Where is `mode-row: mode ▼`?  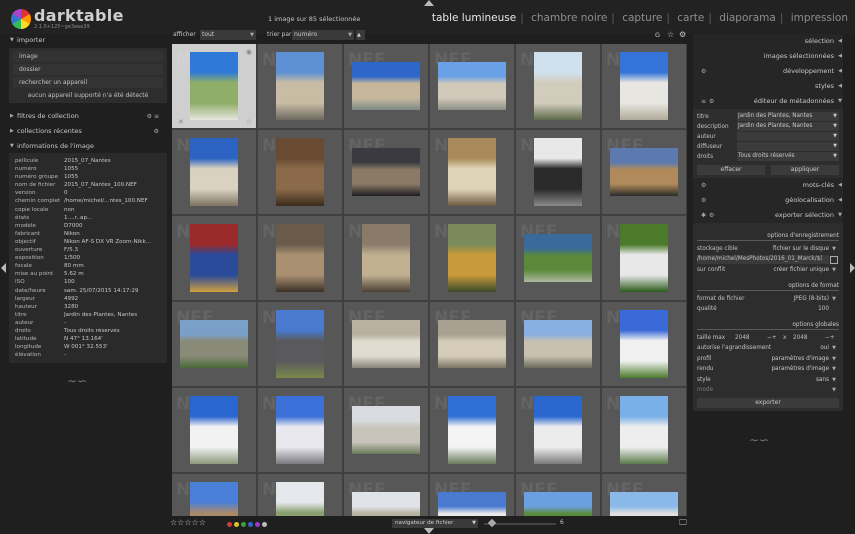 mode-row: mode ▼ is located at coordinates (768, 390).